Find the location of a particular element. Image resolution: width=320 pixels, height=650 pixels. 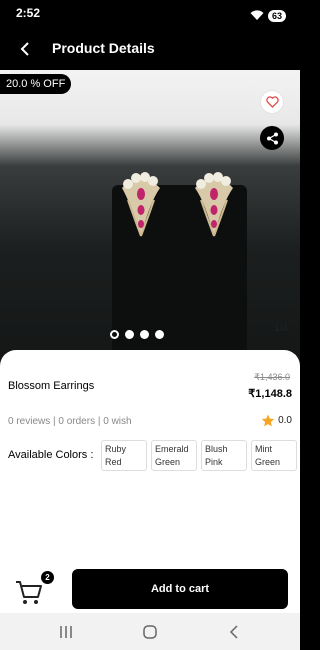

share-icon is located at coordinates (272, 138).